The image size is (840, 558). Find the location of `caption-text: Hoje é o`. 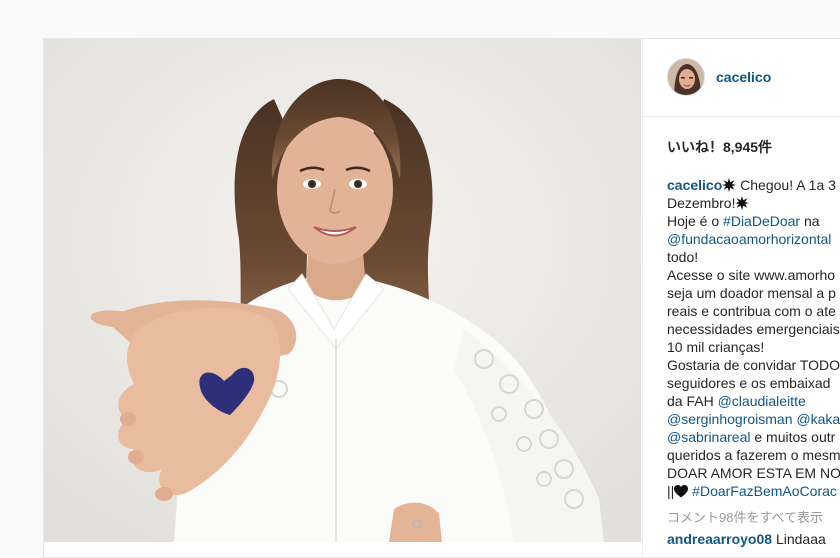

caption-text: Hoje é o is located at coordinates (695, 221).